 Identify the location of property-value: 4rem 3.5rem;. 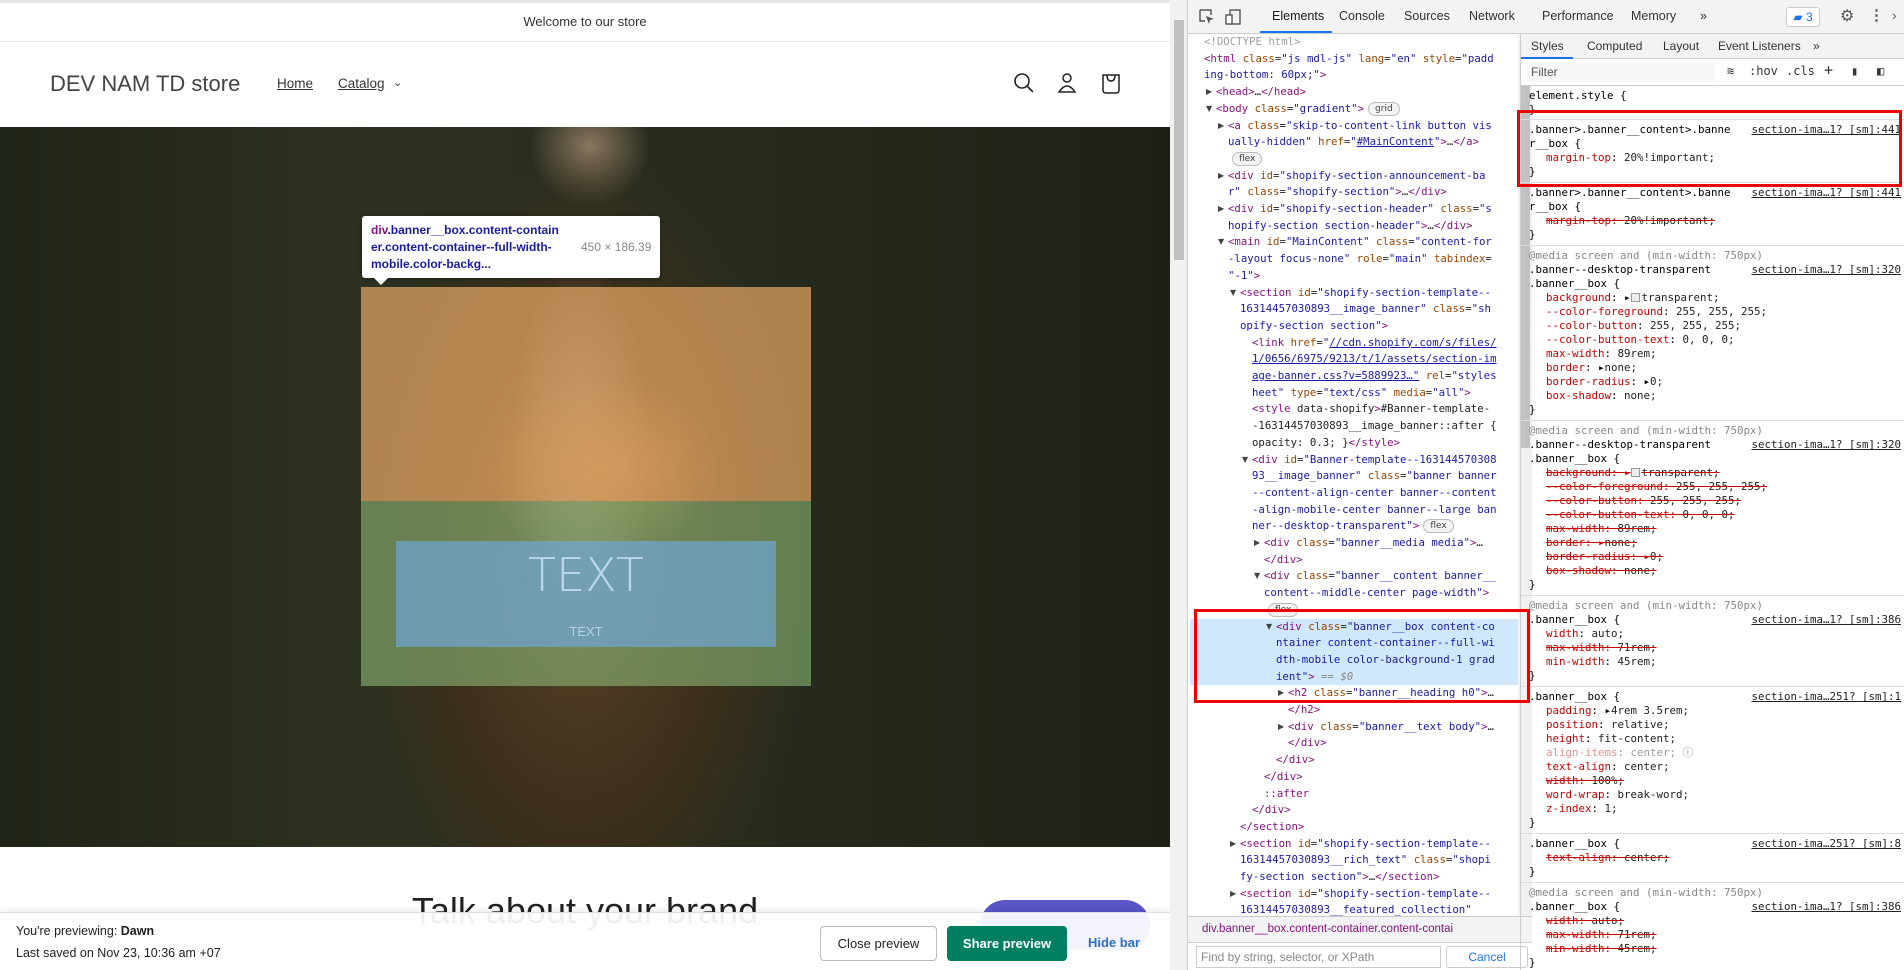
(1650, 710).